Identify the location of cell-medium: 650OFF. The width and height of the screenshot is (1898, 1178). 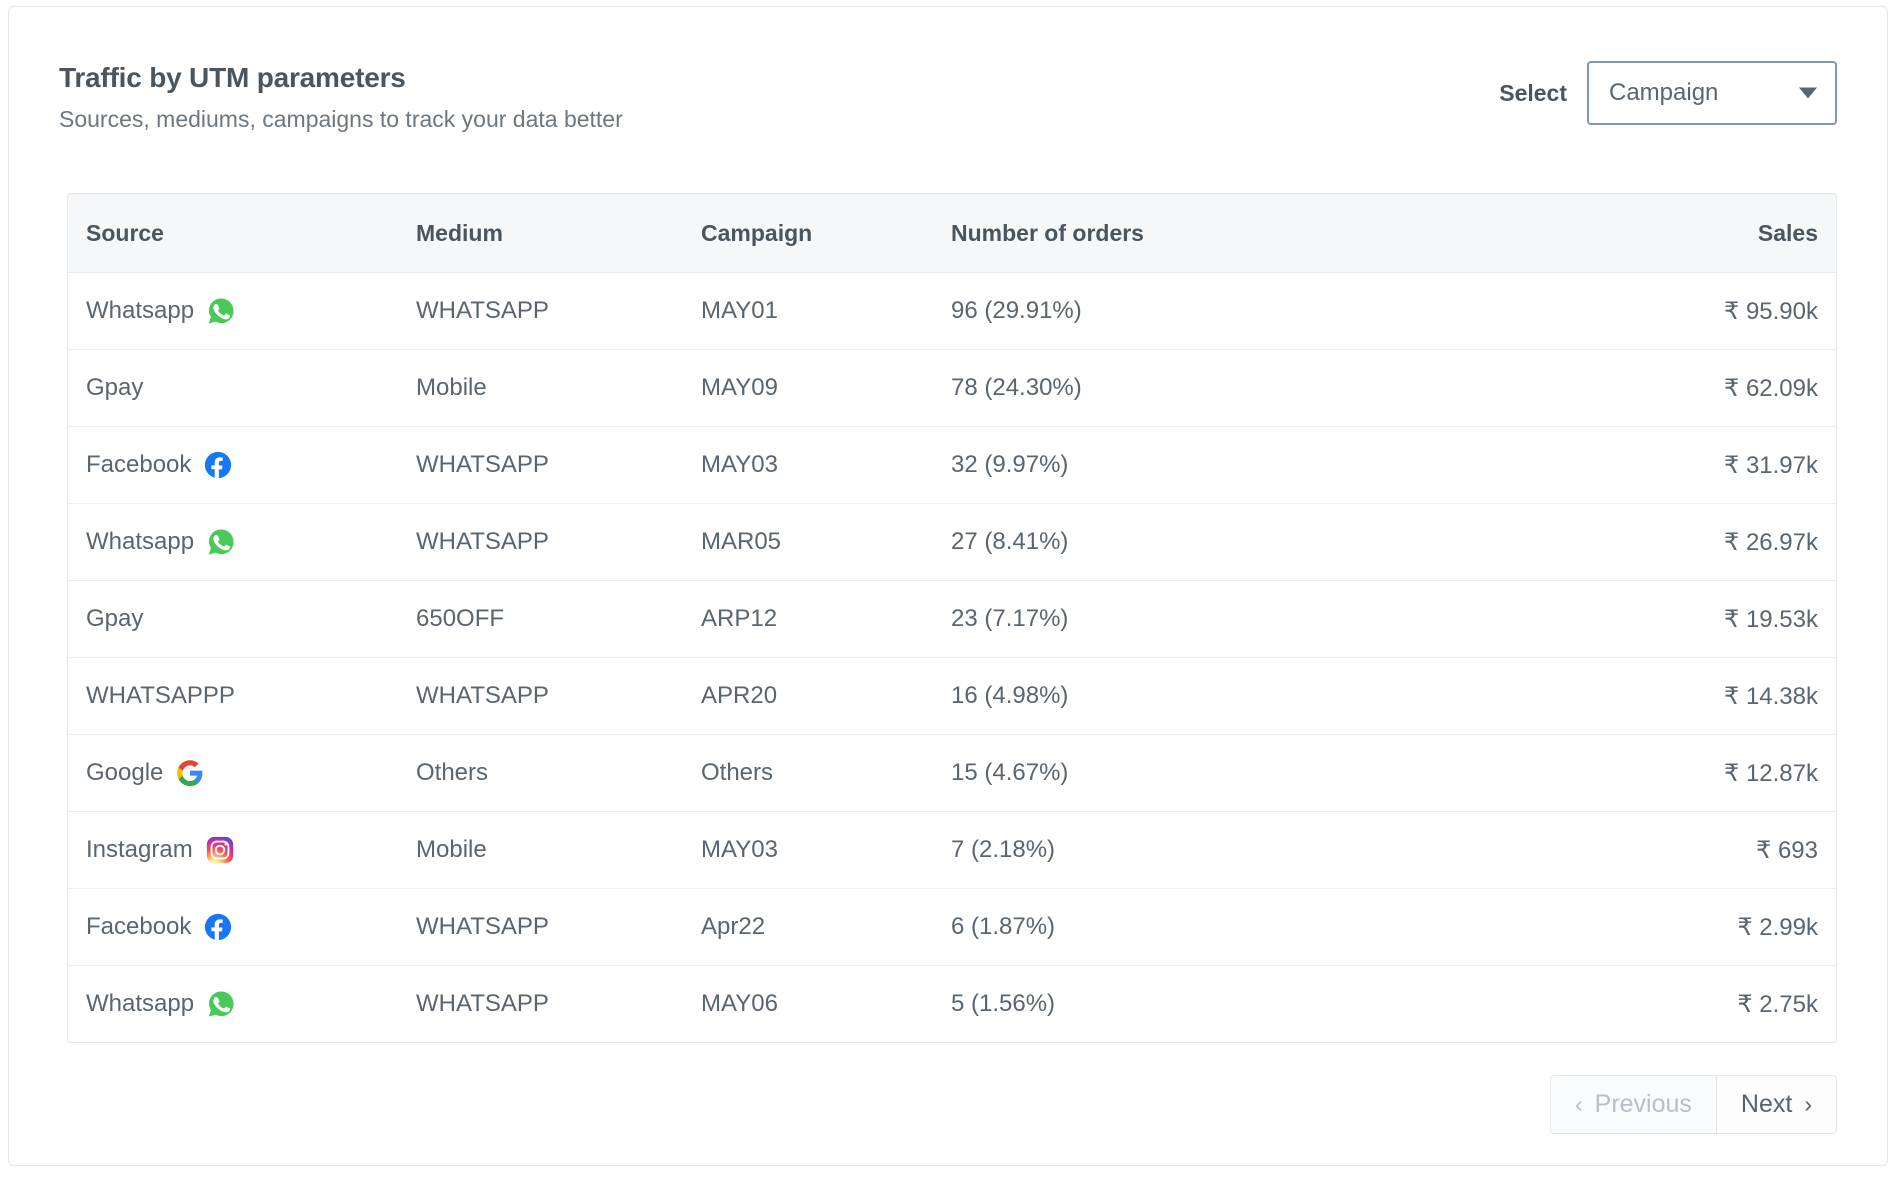
(558, 619).